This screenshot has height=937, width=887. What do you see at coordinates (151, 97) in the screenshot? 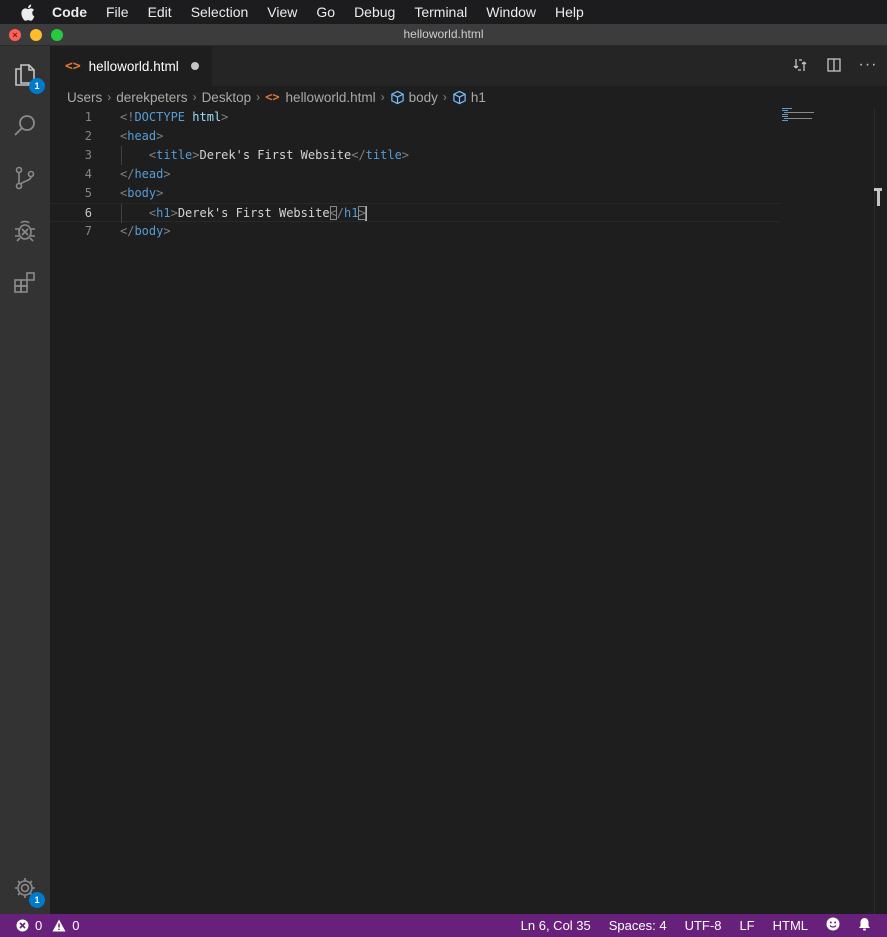
I see `breadcrumb-derekpeters: derekpeters` at bounding box center [151, 97].